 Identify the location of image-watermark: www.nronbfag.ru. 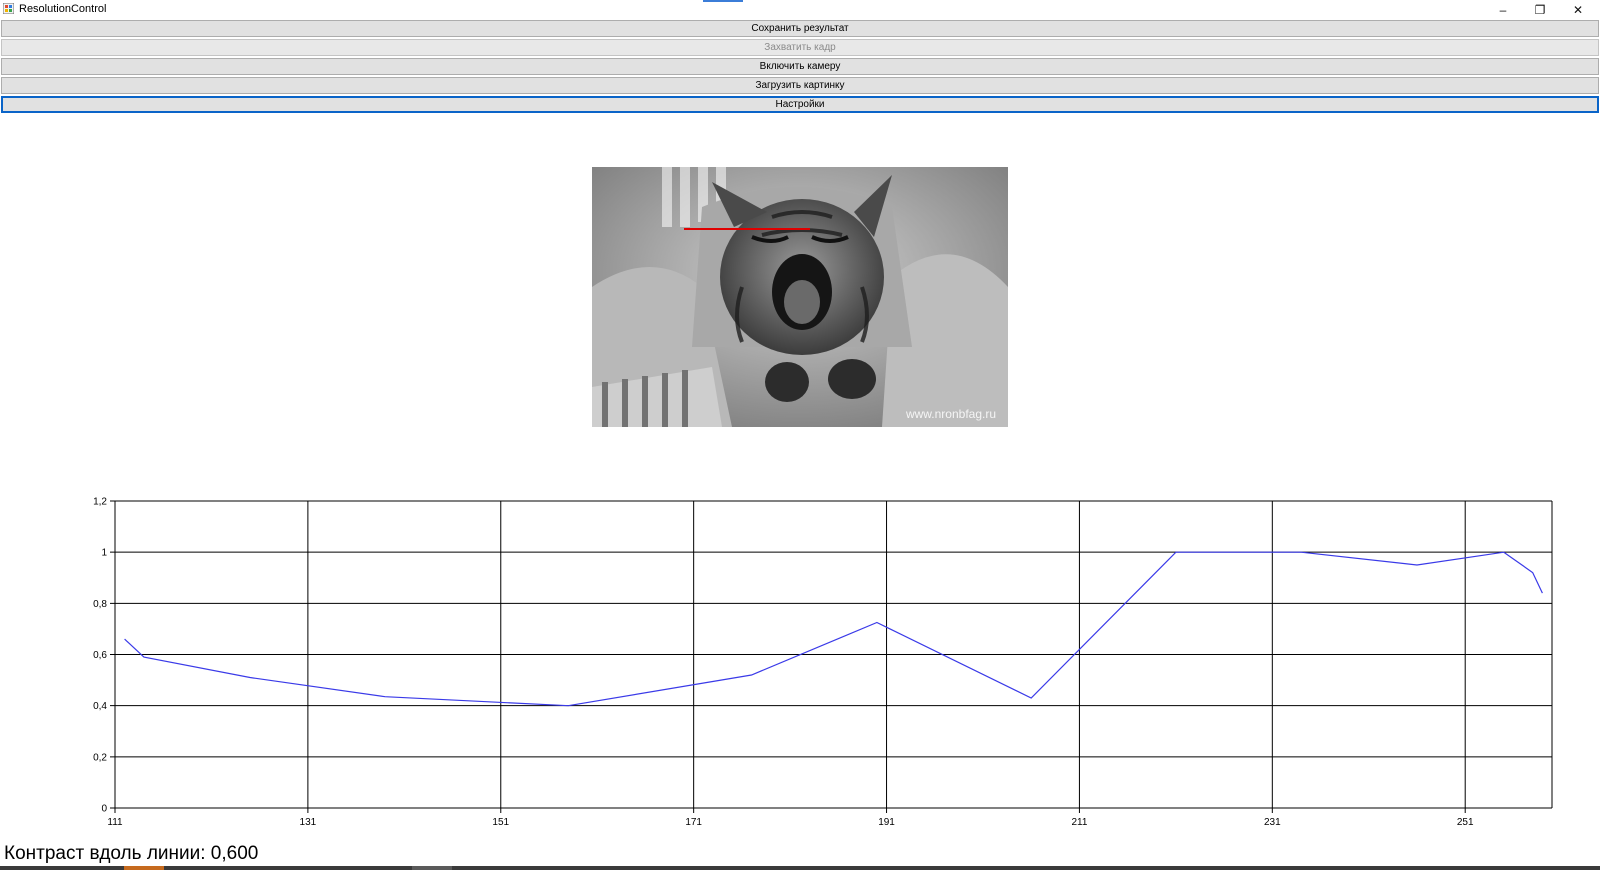
(950, 414).